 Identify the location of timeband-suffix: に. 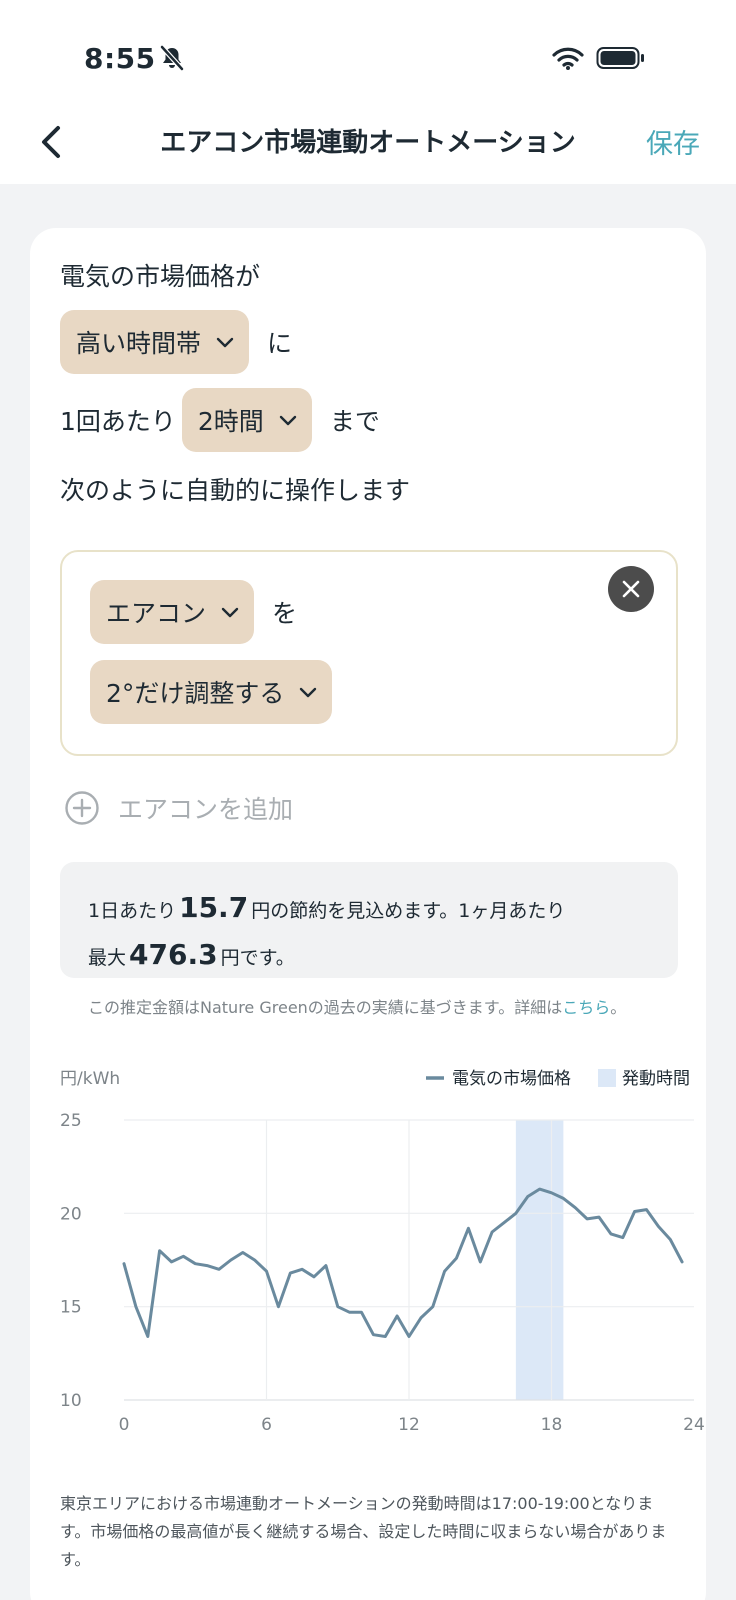
(280, 343).